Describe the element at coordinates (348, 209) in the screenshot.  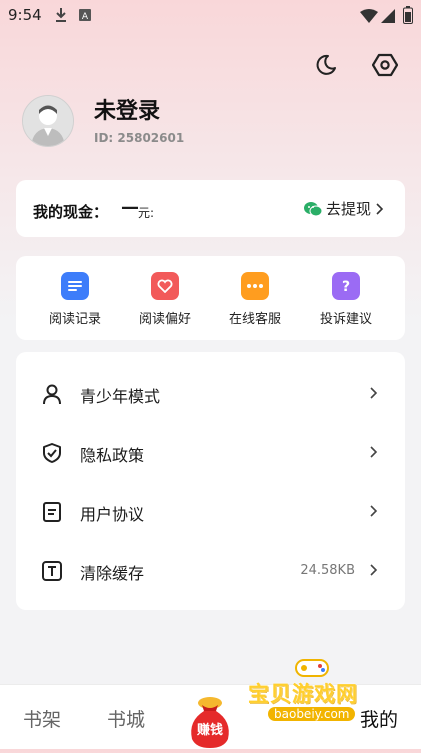
I see `withdraw-label: 去提现` at that location.